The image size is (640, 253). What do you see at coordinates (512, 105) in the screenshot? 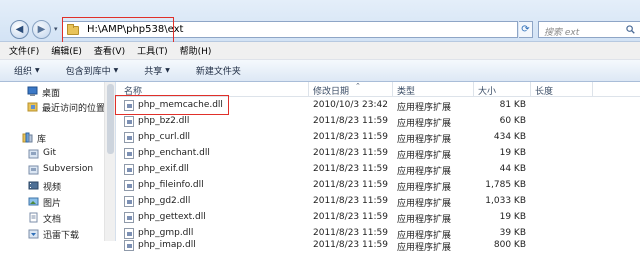
I see `file-size: 81 KB` at bounding box center [512, 105].